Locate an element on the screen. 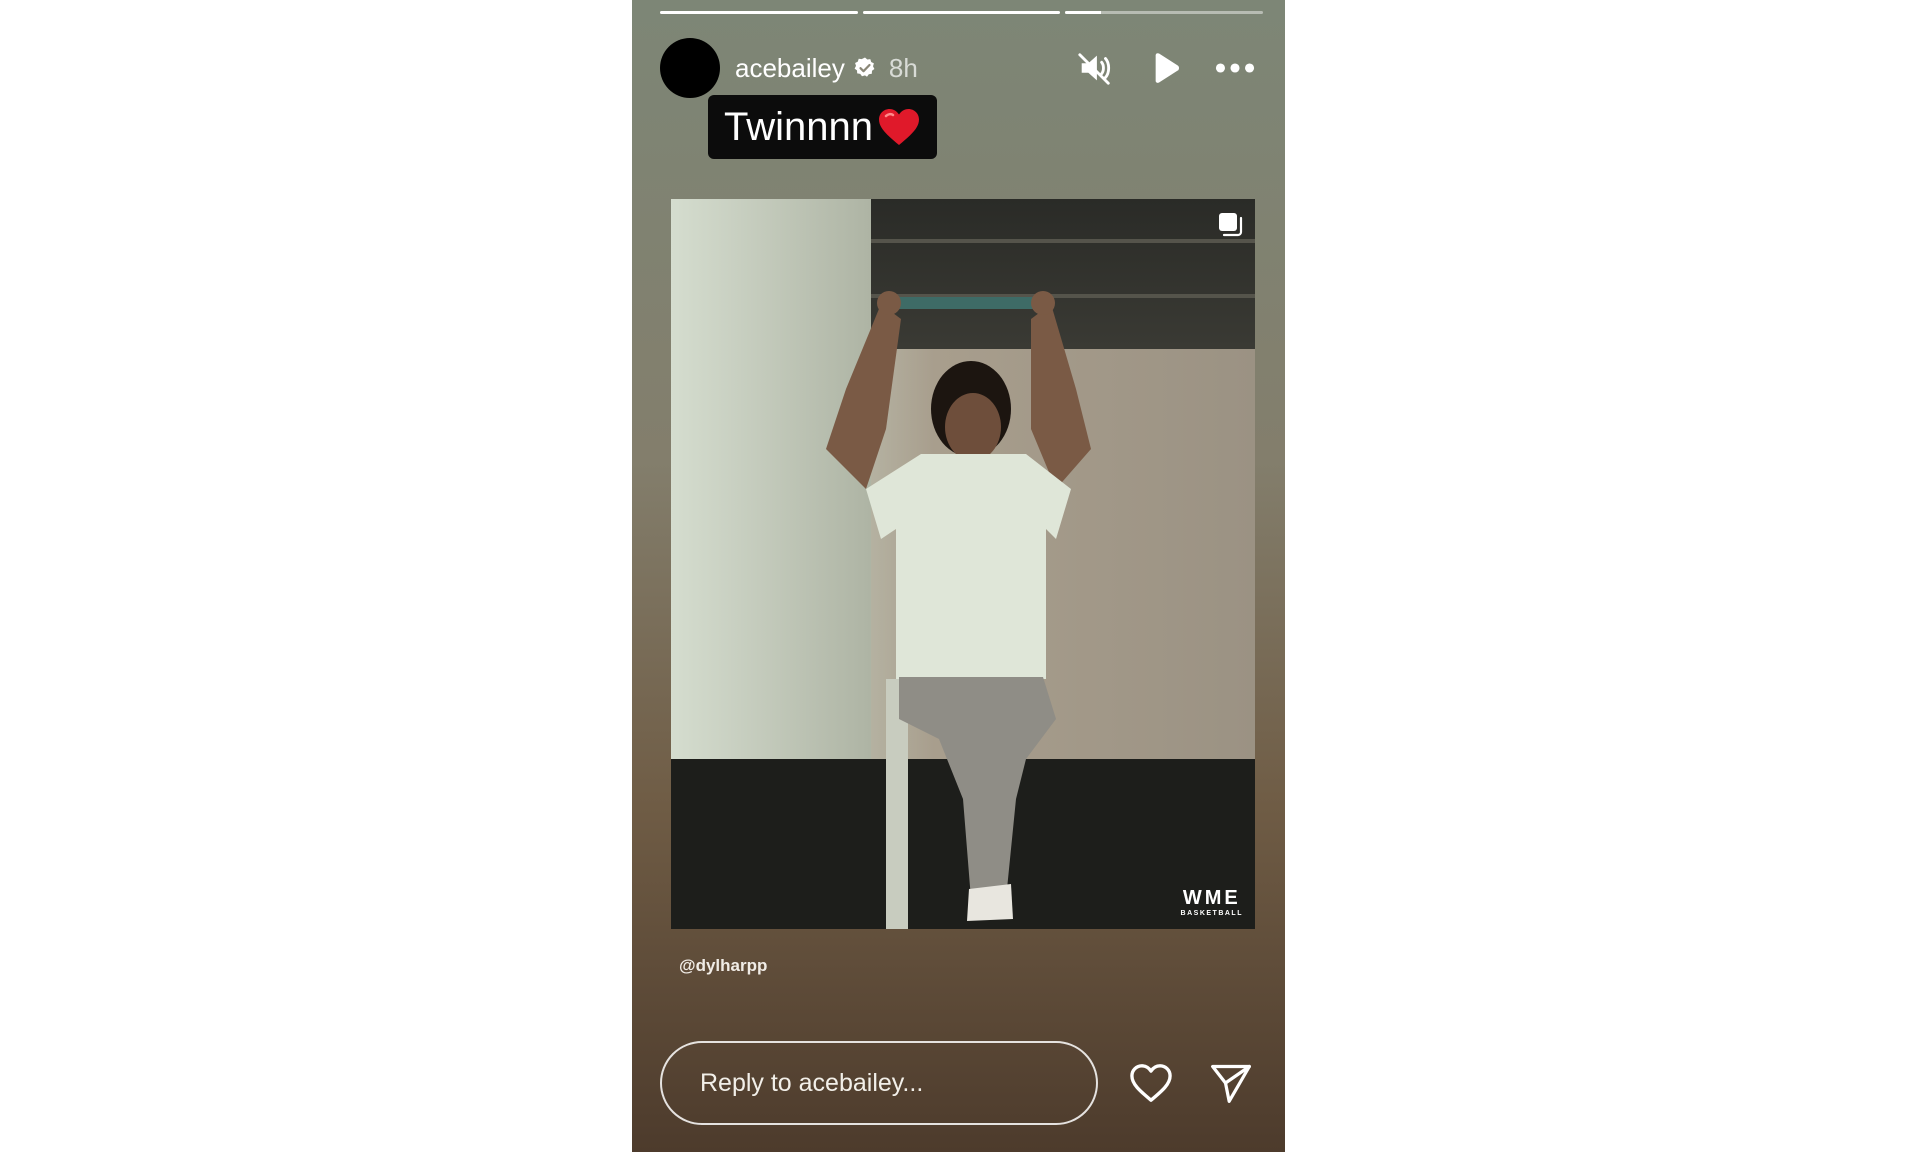  watermark-sub: BASKETBALL is located at coordinates (1211, 913).